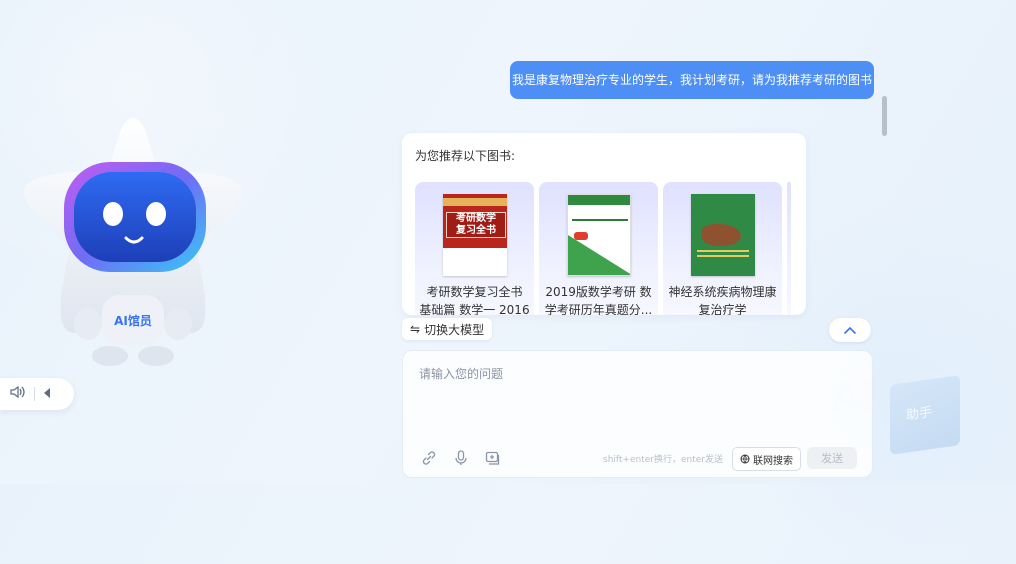 This screenshot has width=1016, height=564. Describe the element at coordinates (493, 458) in the screenshot. I see `attachment-icon` at that location.